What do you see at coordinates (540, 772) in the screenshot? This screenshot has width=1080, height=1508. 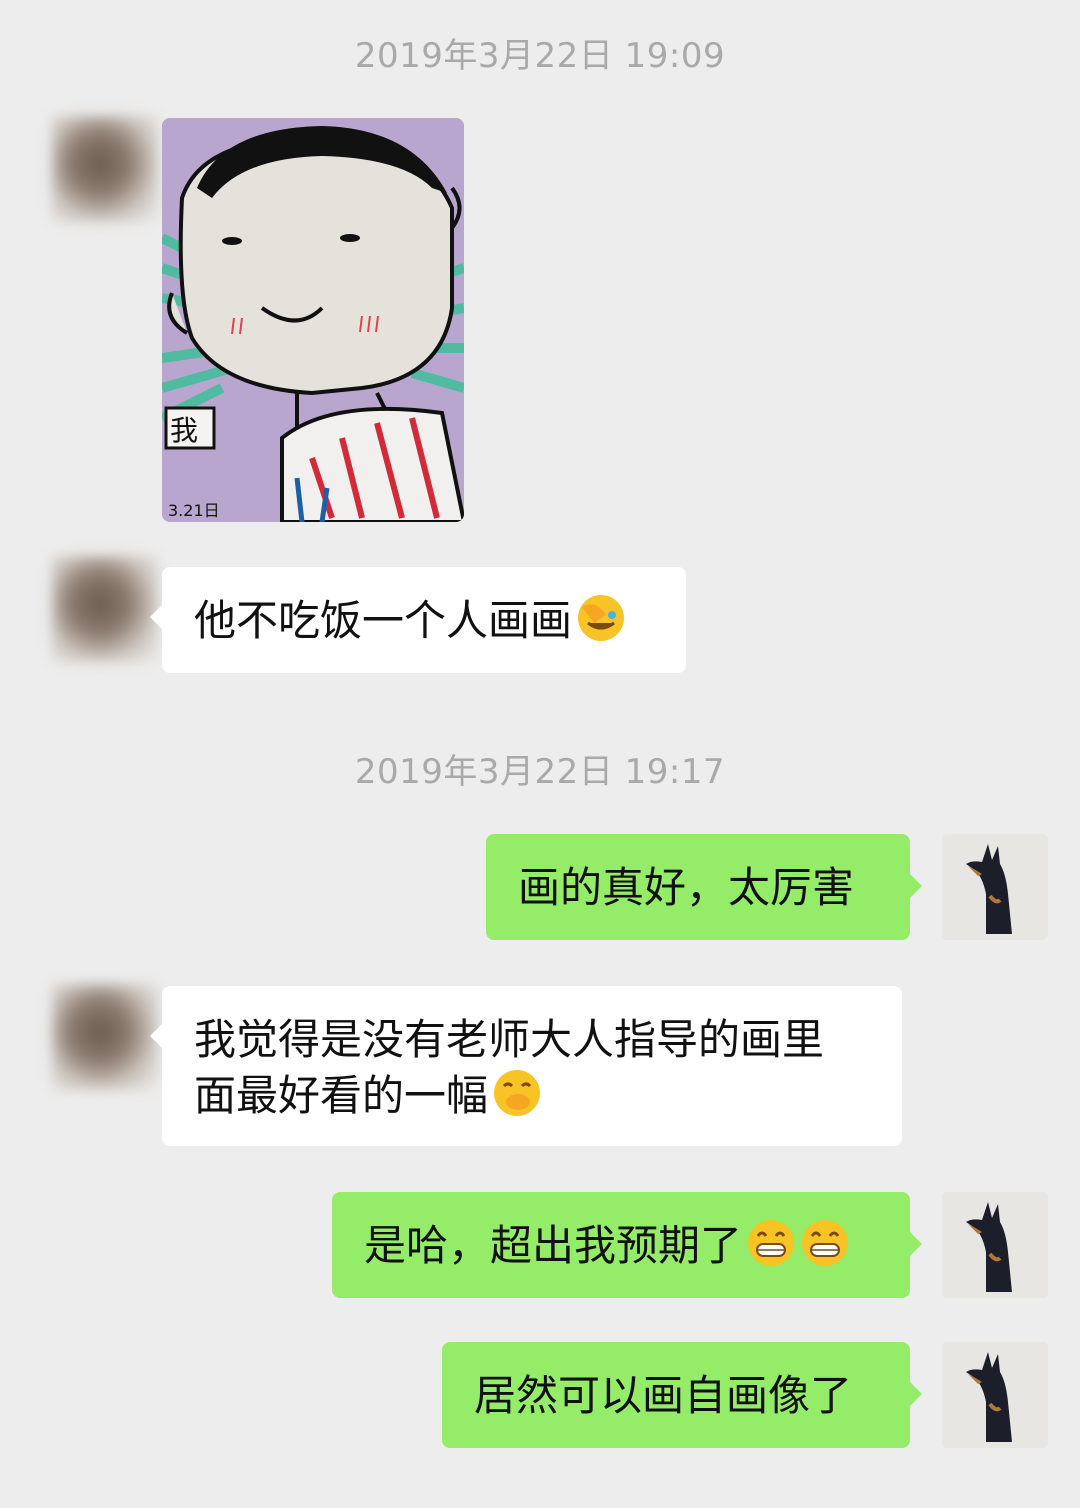 I see `timestamp-2: 2019年3月22日 19:17` at bounding box center [540, 772].